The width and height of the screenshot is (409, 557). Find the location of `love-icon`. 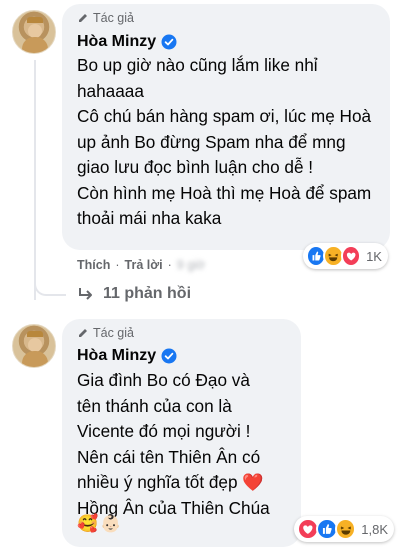

love-icon is located at coordinates (351, 256).